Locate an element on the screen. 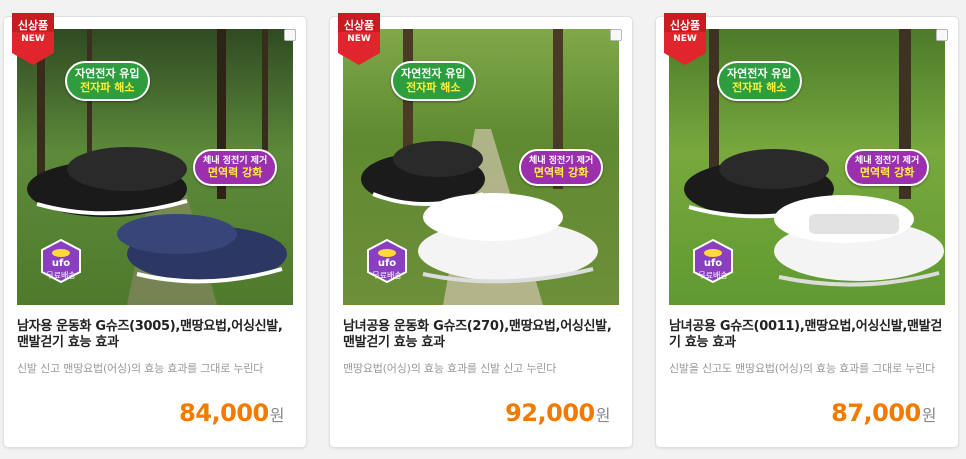 The image size is (966, 459). product-price: 87,000원 is located at coordinates (883, 413).